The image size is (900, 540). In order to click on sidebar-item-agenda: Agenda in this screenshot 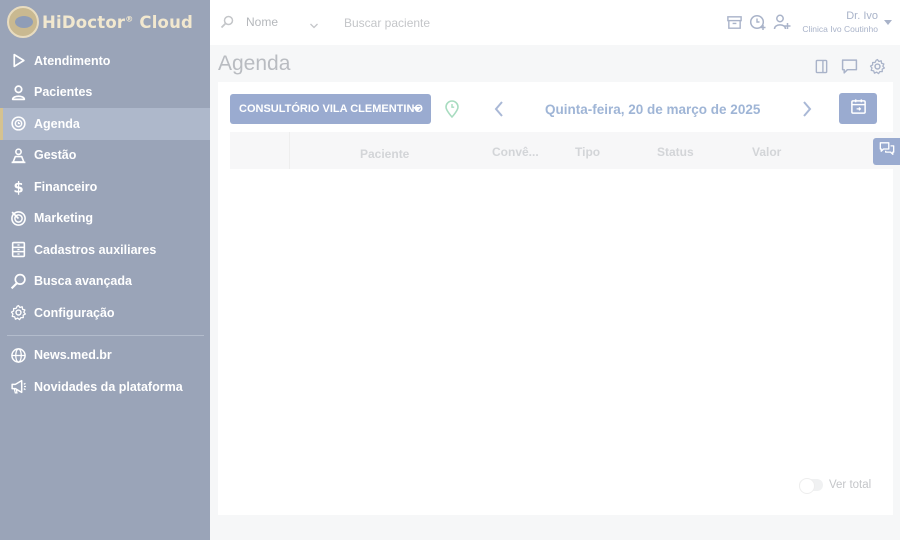, I will do `click(105, 124)`.